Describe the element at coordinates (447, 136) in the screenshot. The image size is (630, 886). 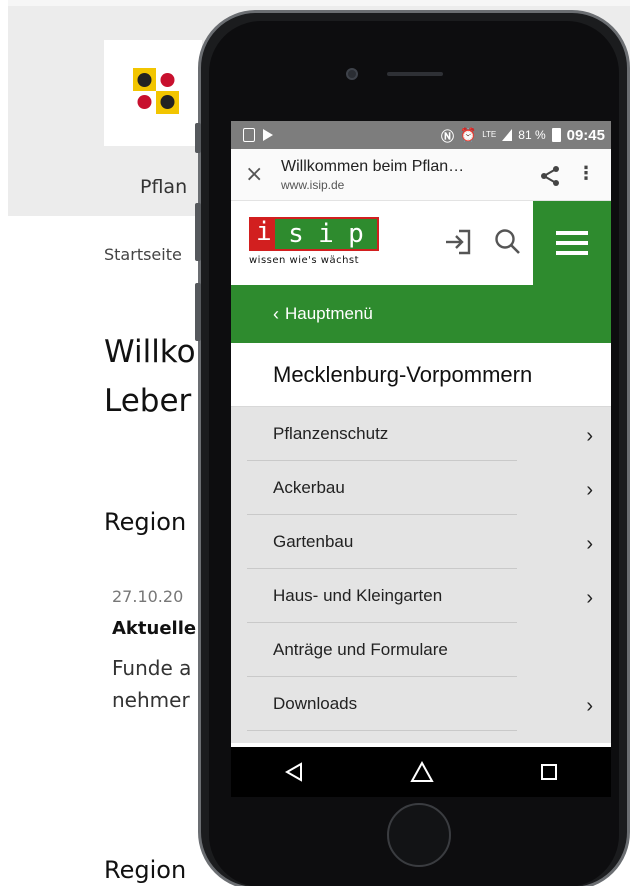
I see `nfc-icon: Ⓝ` at that location.